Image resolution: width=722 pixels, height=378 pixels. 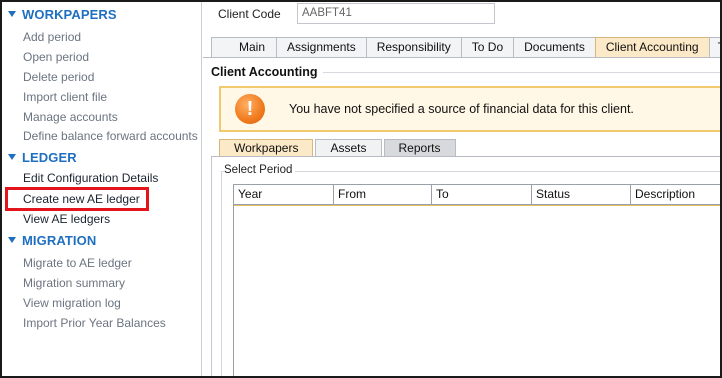 I want to click on column-header-year: Year, so click(x=284, y=195).